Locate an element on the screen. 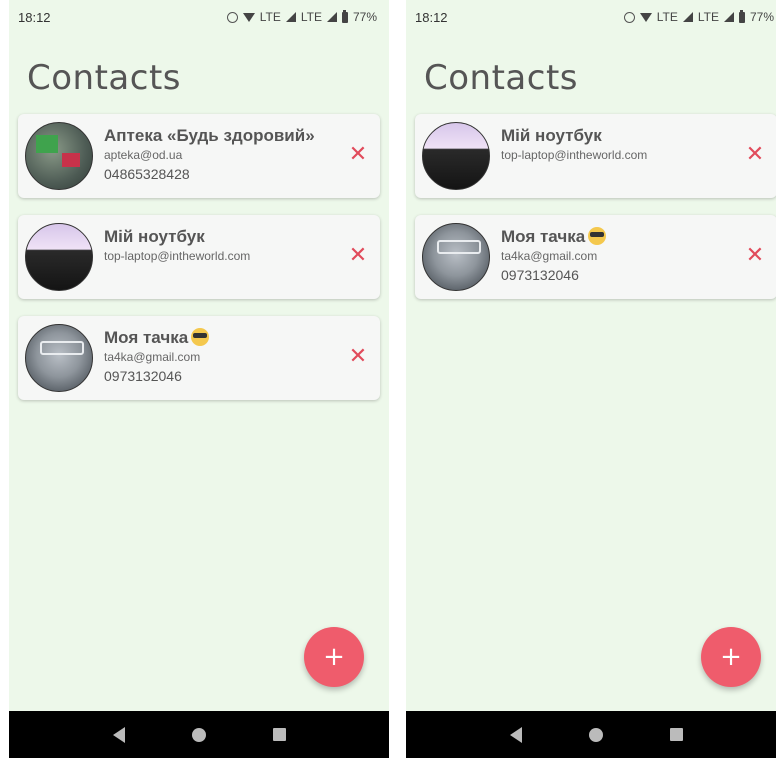 This screenshot has width=776, height=758. contact-email: apteka@od.ua is located at coordinates (143, 155).